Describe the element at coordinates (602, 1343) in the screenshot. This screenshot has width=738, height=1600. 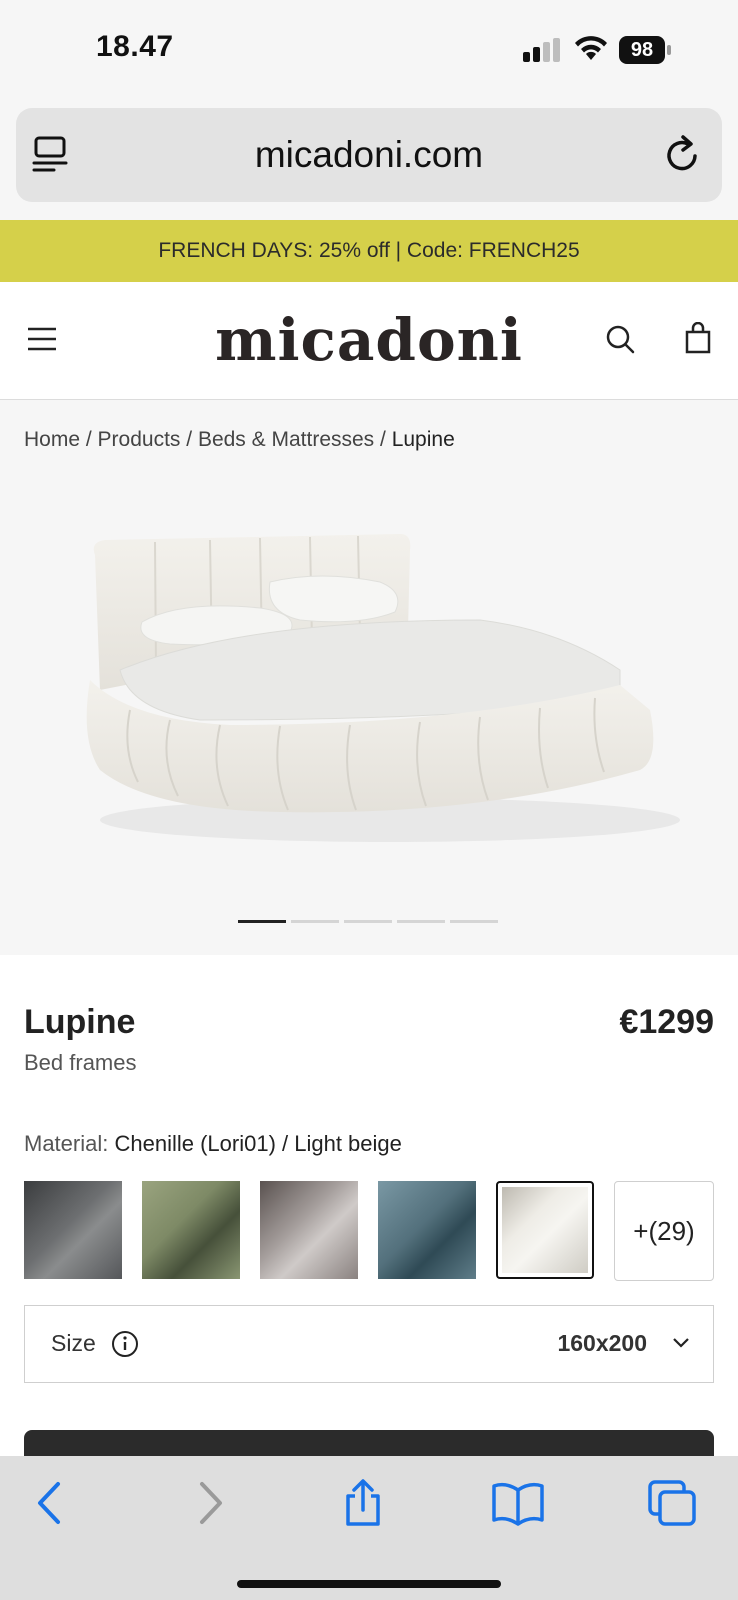
I see `size-value: 160x200` at that location.